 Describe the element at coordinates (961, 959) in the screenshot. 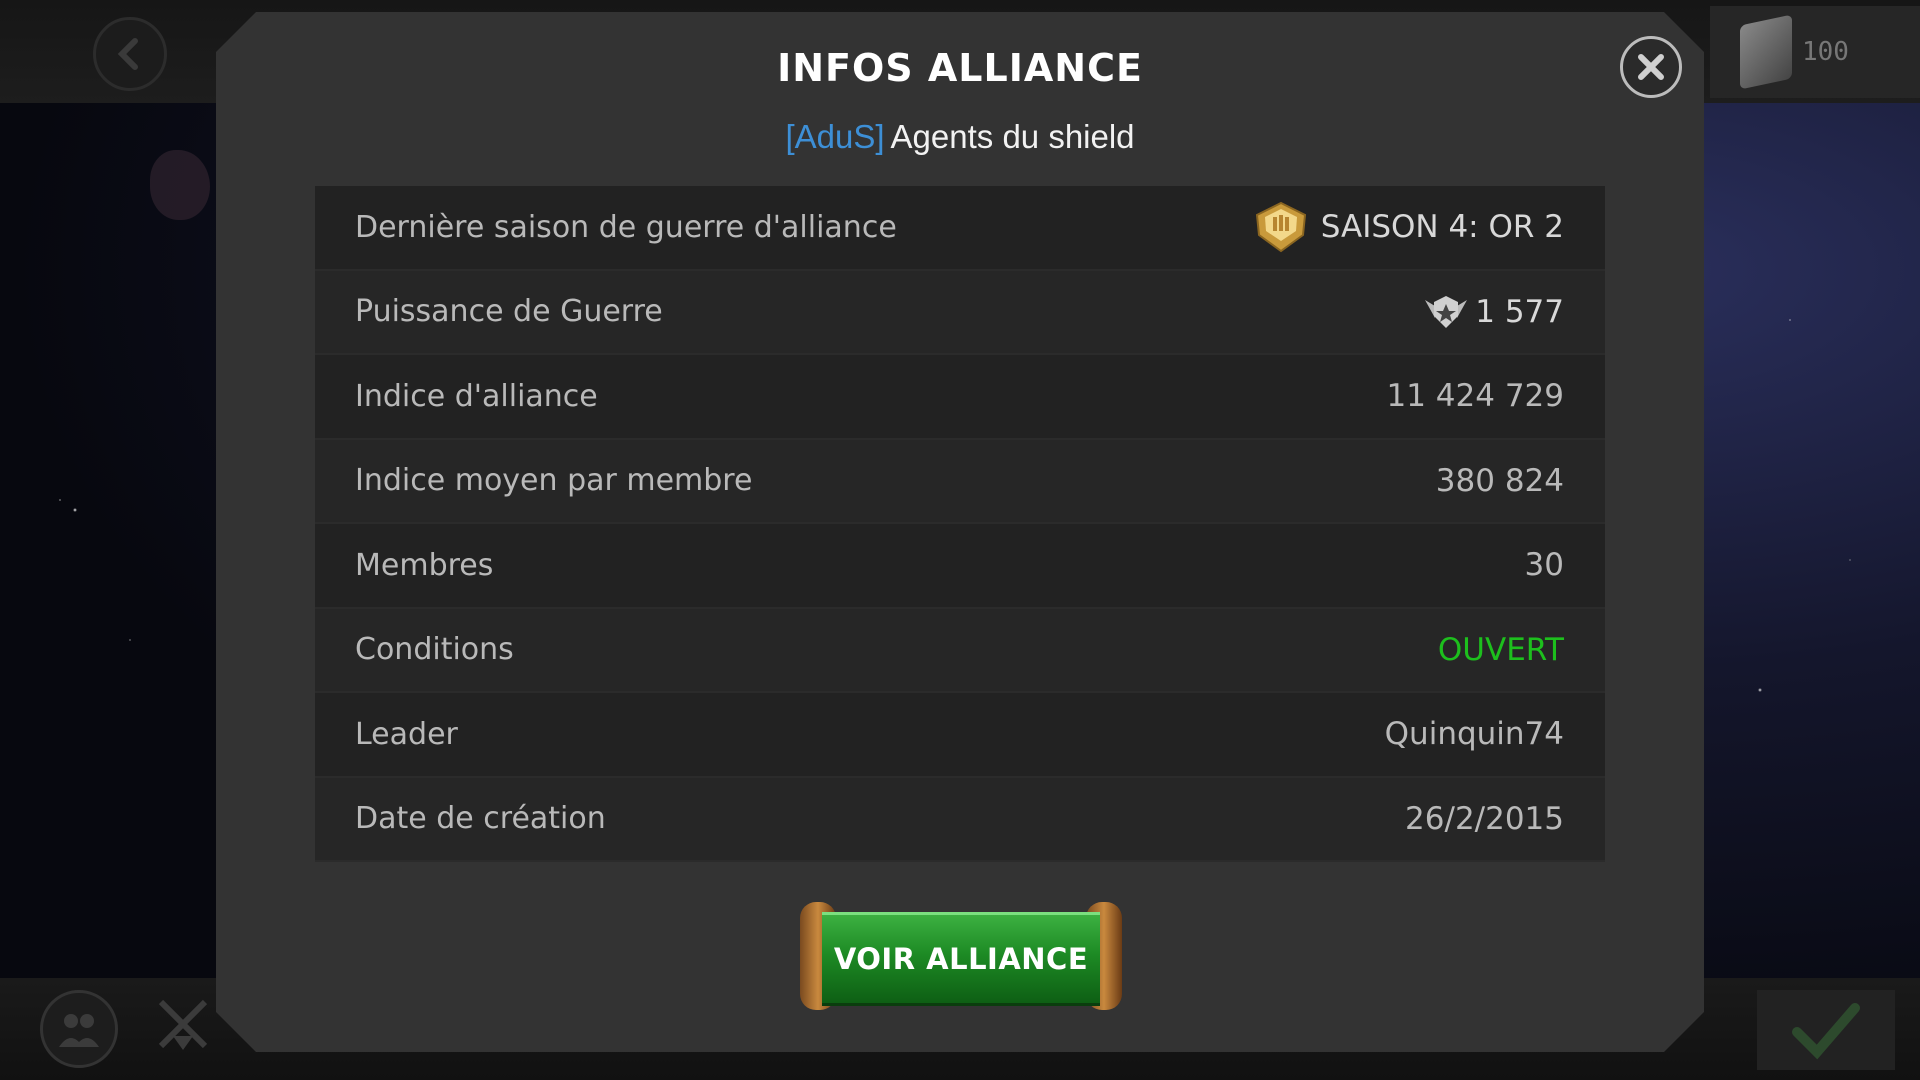

I see `view-alliance-label: VOIR ALLIANCE` at that location.